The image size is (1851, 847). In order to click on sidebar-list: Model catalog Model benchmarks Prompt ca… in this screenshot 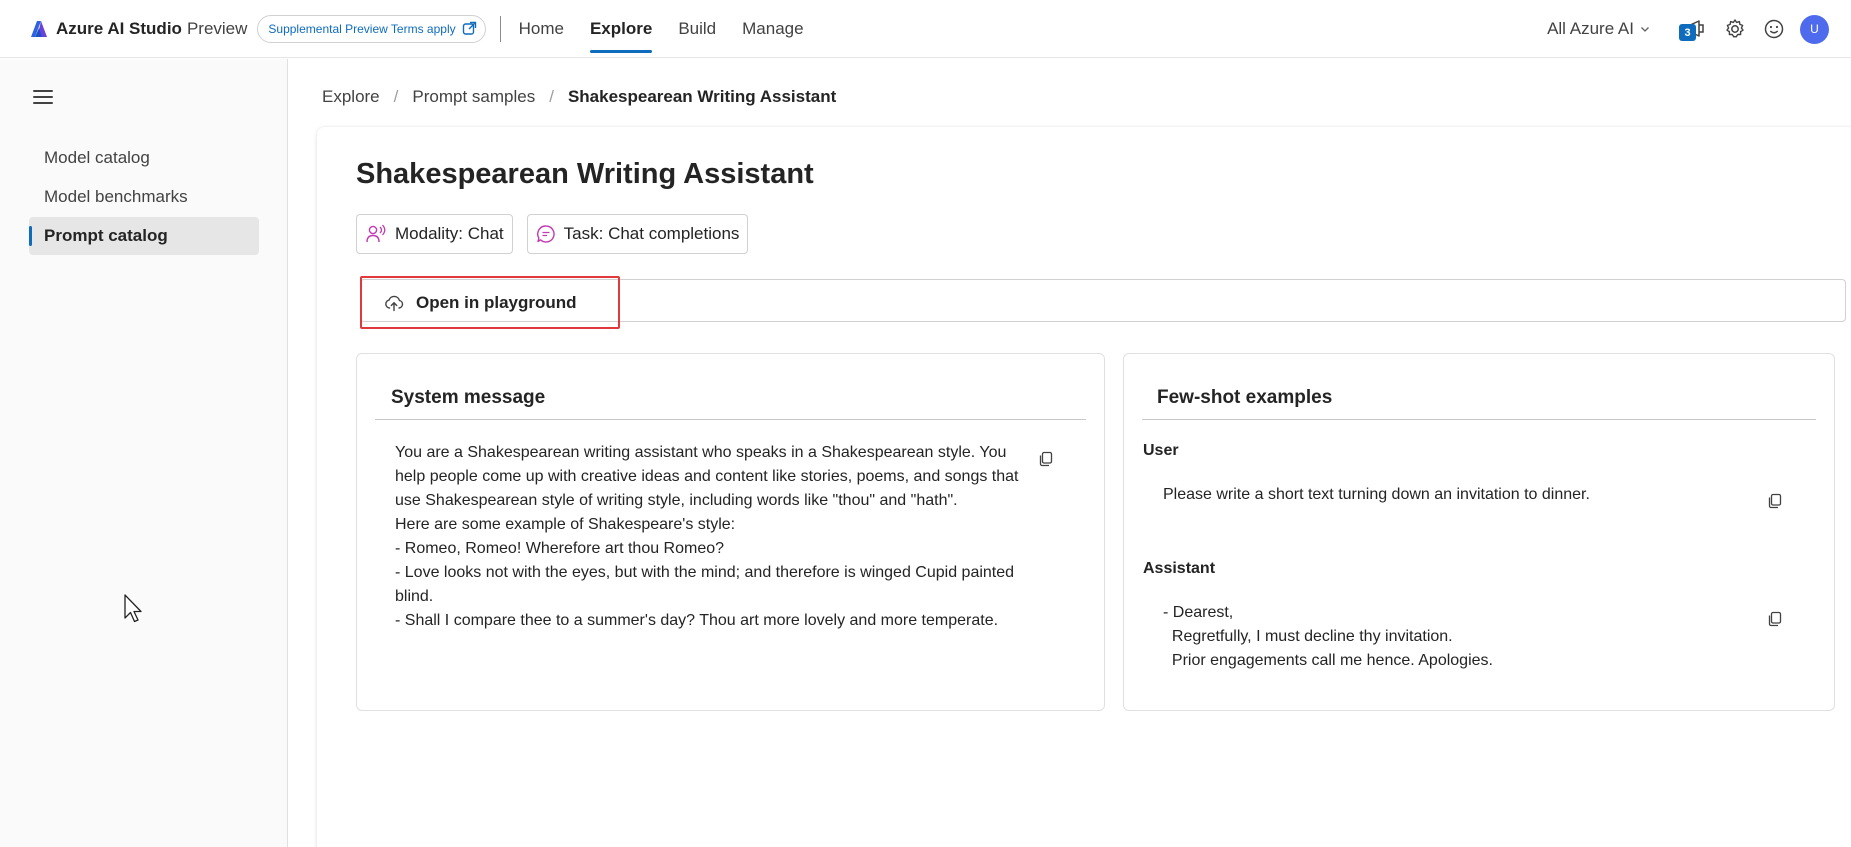, I will do `click(144, 197)`.